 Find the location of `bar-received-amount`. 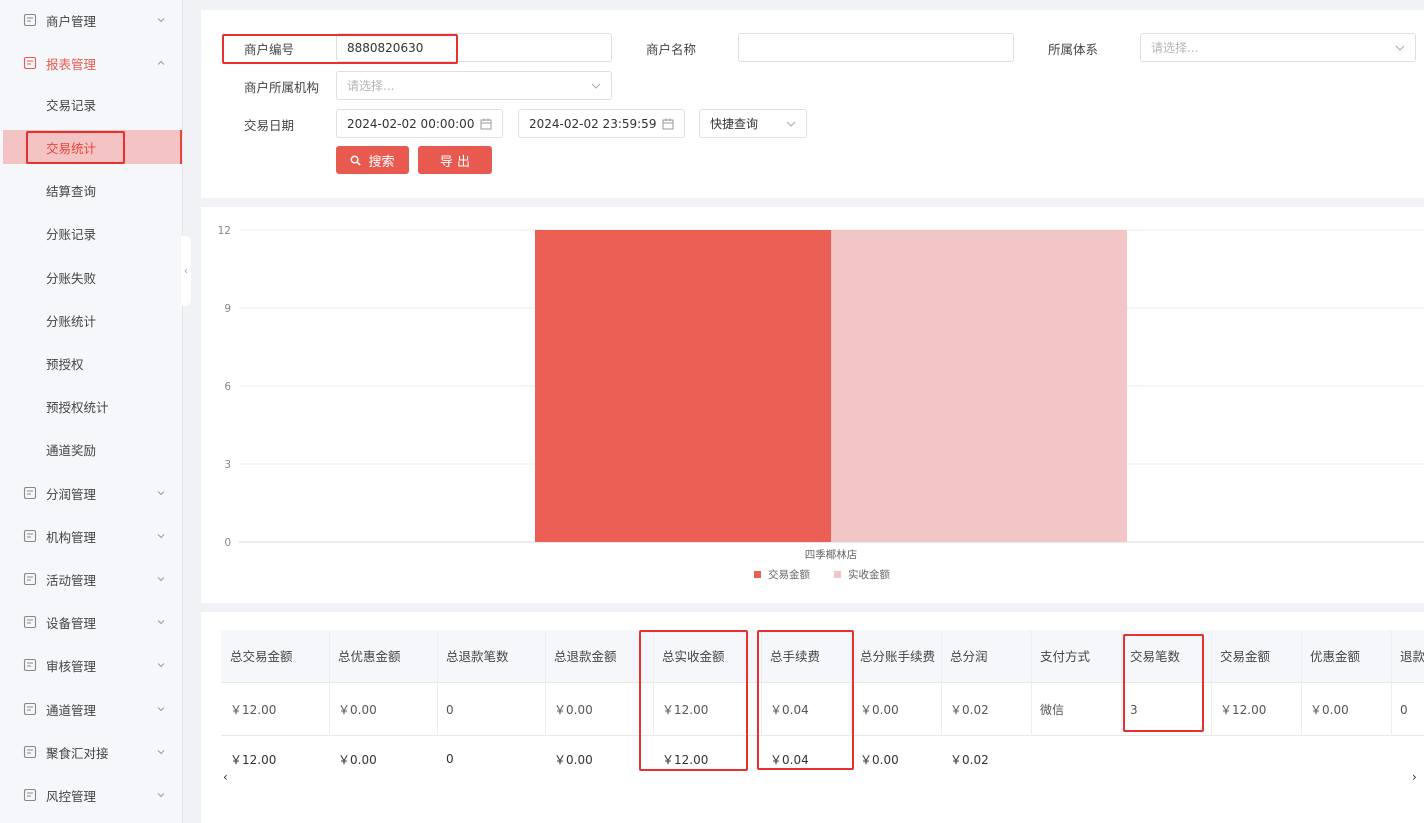

bar-received-amount is located at coordinates (979, 386).